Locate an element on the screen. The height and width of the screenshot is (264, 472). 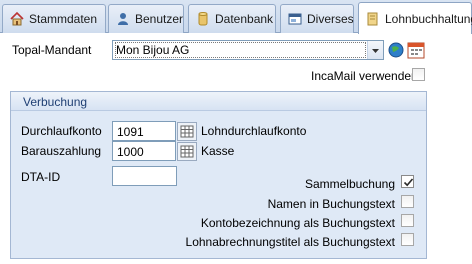
calendar-icon is located at coordinates (416, 52).